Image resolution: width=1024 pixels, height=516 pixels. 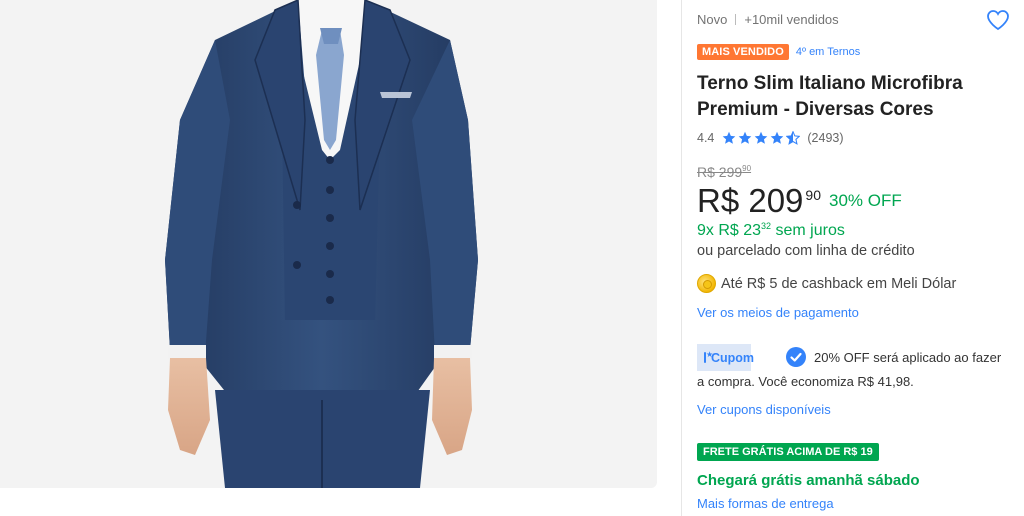 What do you see at coordinates (793, 138) in the screenshot?
I see `star-half-icon` at bounding box center [793, 138].